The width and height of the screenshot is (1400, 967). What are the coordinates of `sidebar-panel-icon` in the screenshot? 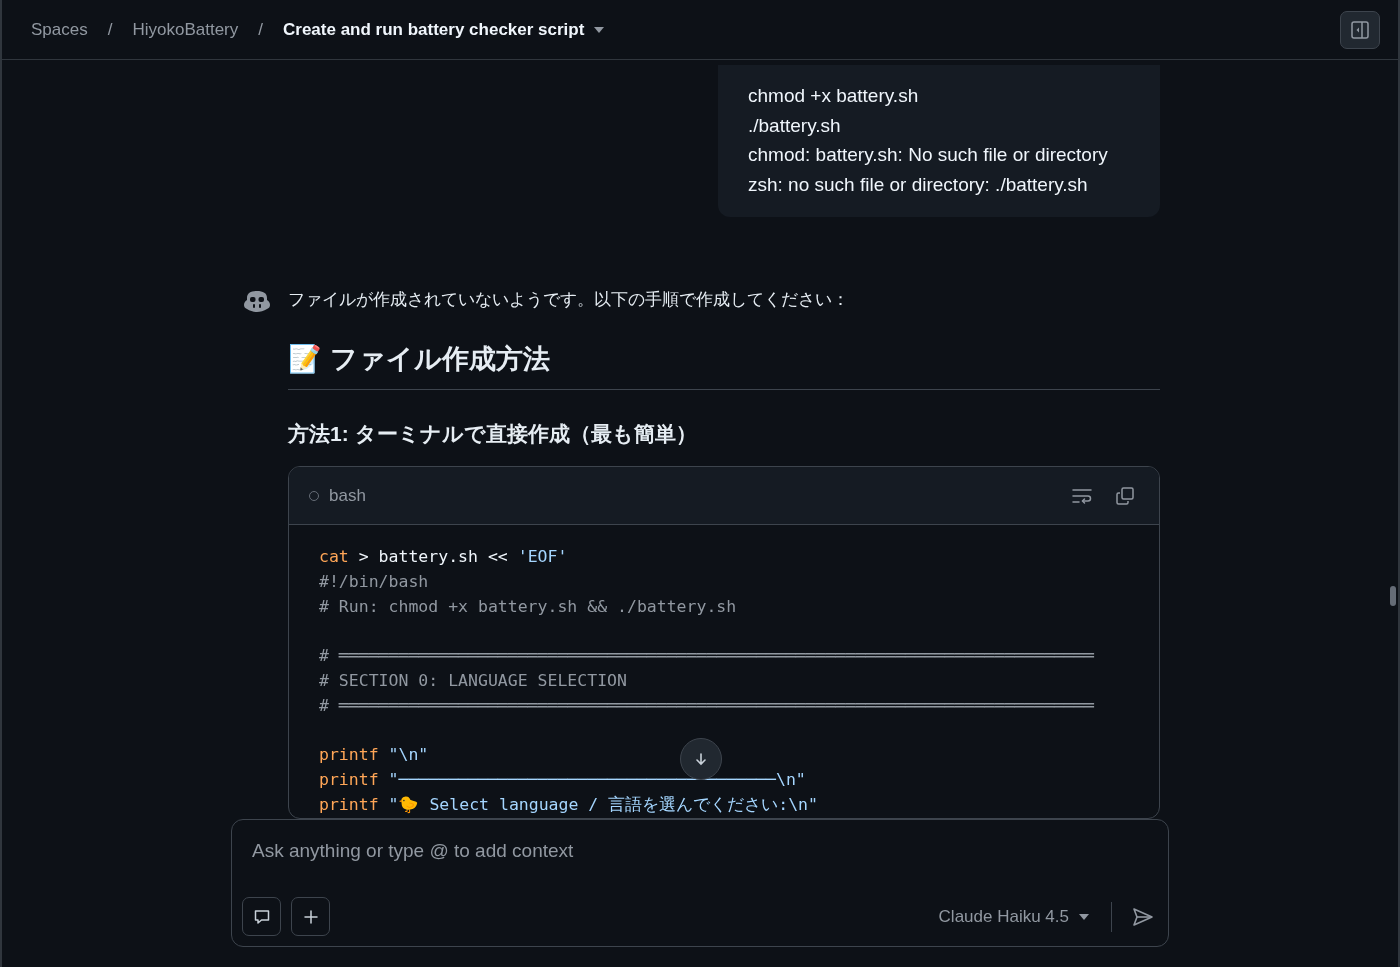 It's located at (1360, 29).